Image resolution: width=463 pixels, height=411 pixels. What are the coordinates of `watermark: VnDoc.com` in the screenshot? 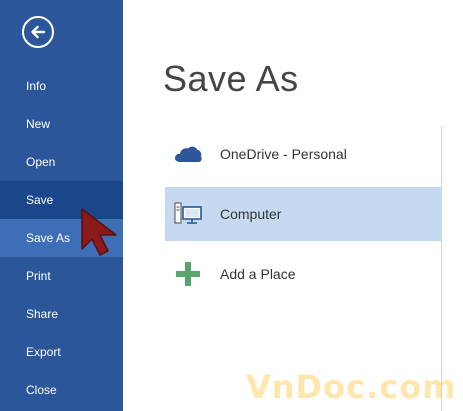 It's located at (351, 387).